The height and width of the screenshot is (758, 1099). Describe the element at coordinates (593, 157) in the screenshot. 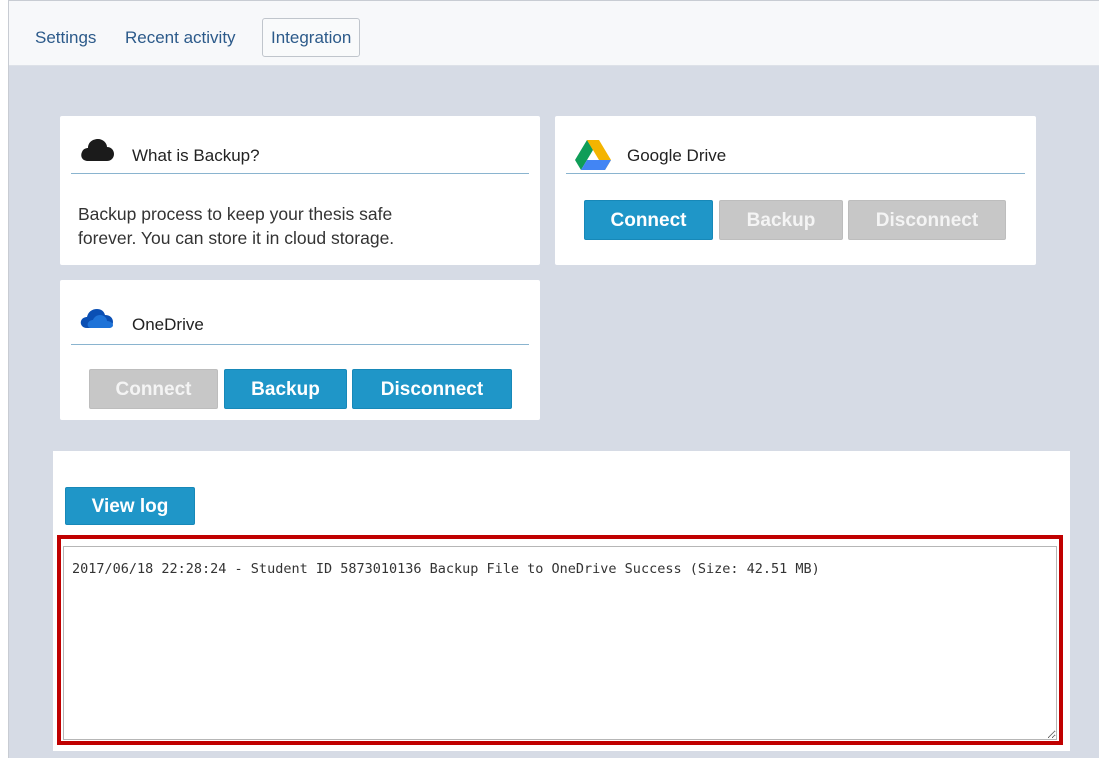

I see `google-drive-icon` at that location.